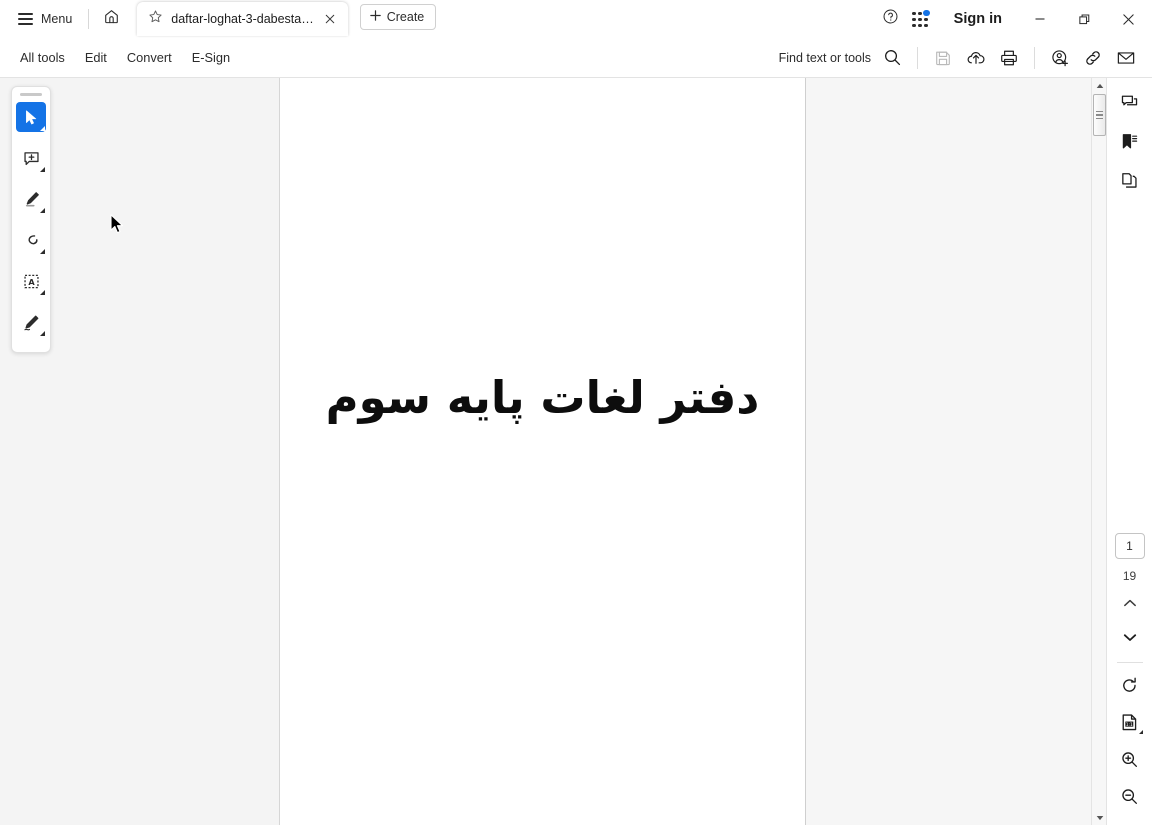 This screenshot has width=1152, height=825. I want to click on restore-icon, so click(1083, 19).